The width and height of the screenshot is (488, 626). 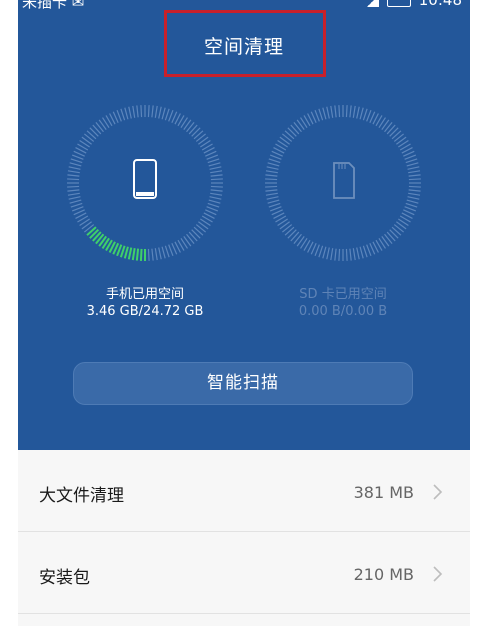 I want to click on highlight-box, so click(x=245, y=43).